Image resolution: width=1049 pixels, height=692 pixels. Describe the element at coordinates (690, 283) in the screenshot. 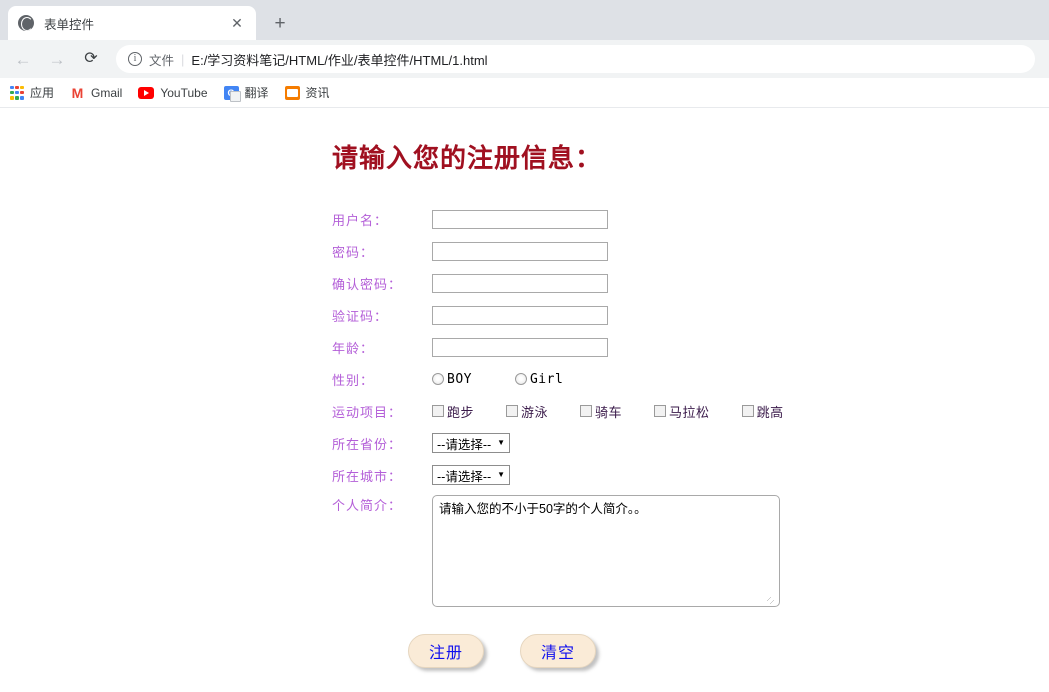

I see `form-row-confirm-password: 确认密码：` at that location.